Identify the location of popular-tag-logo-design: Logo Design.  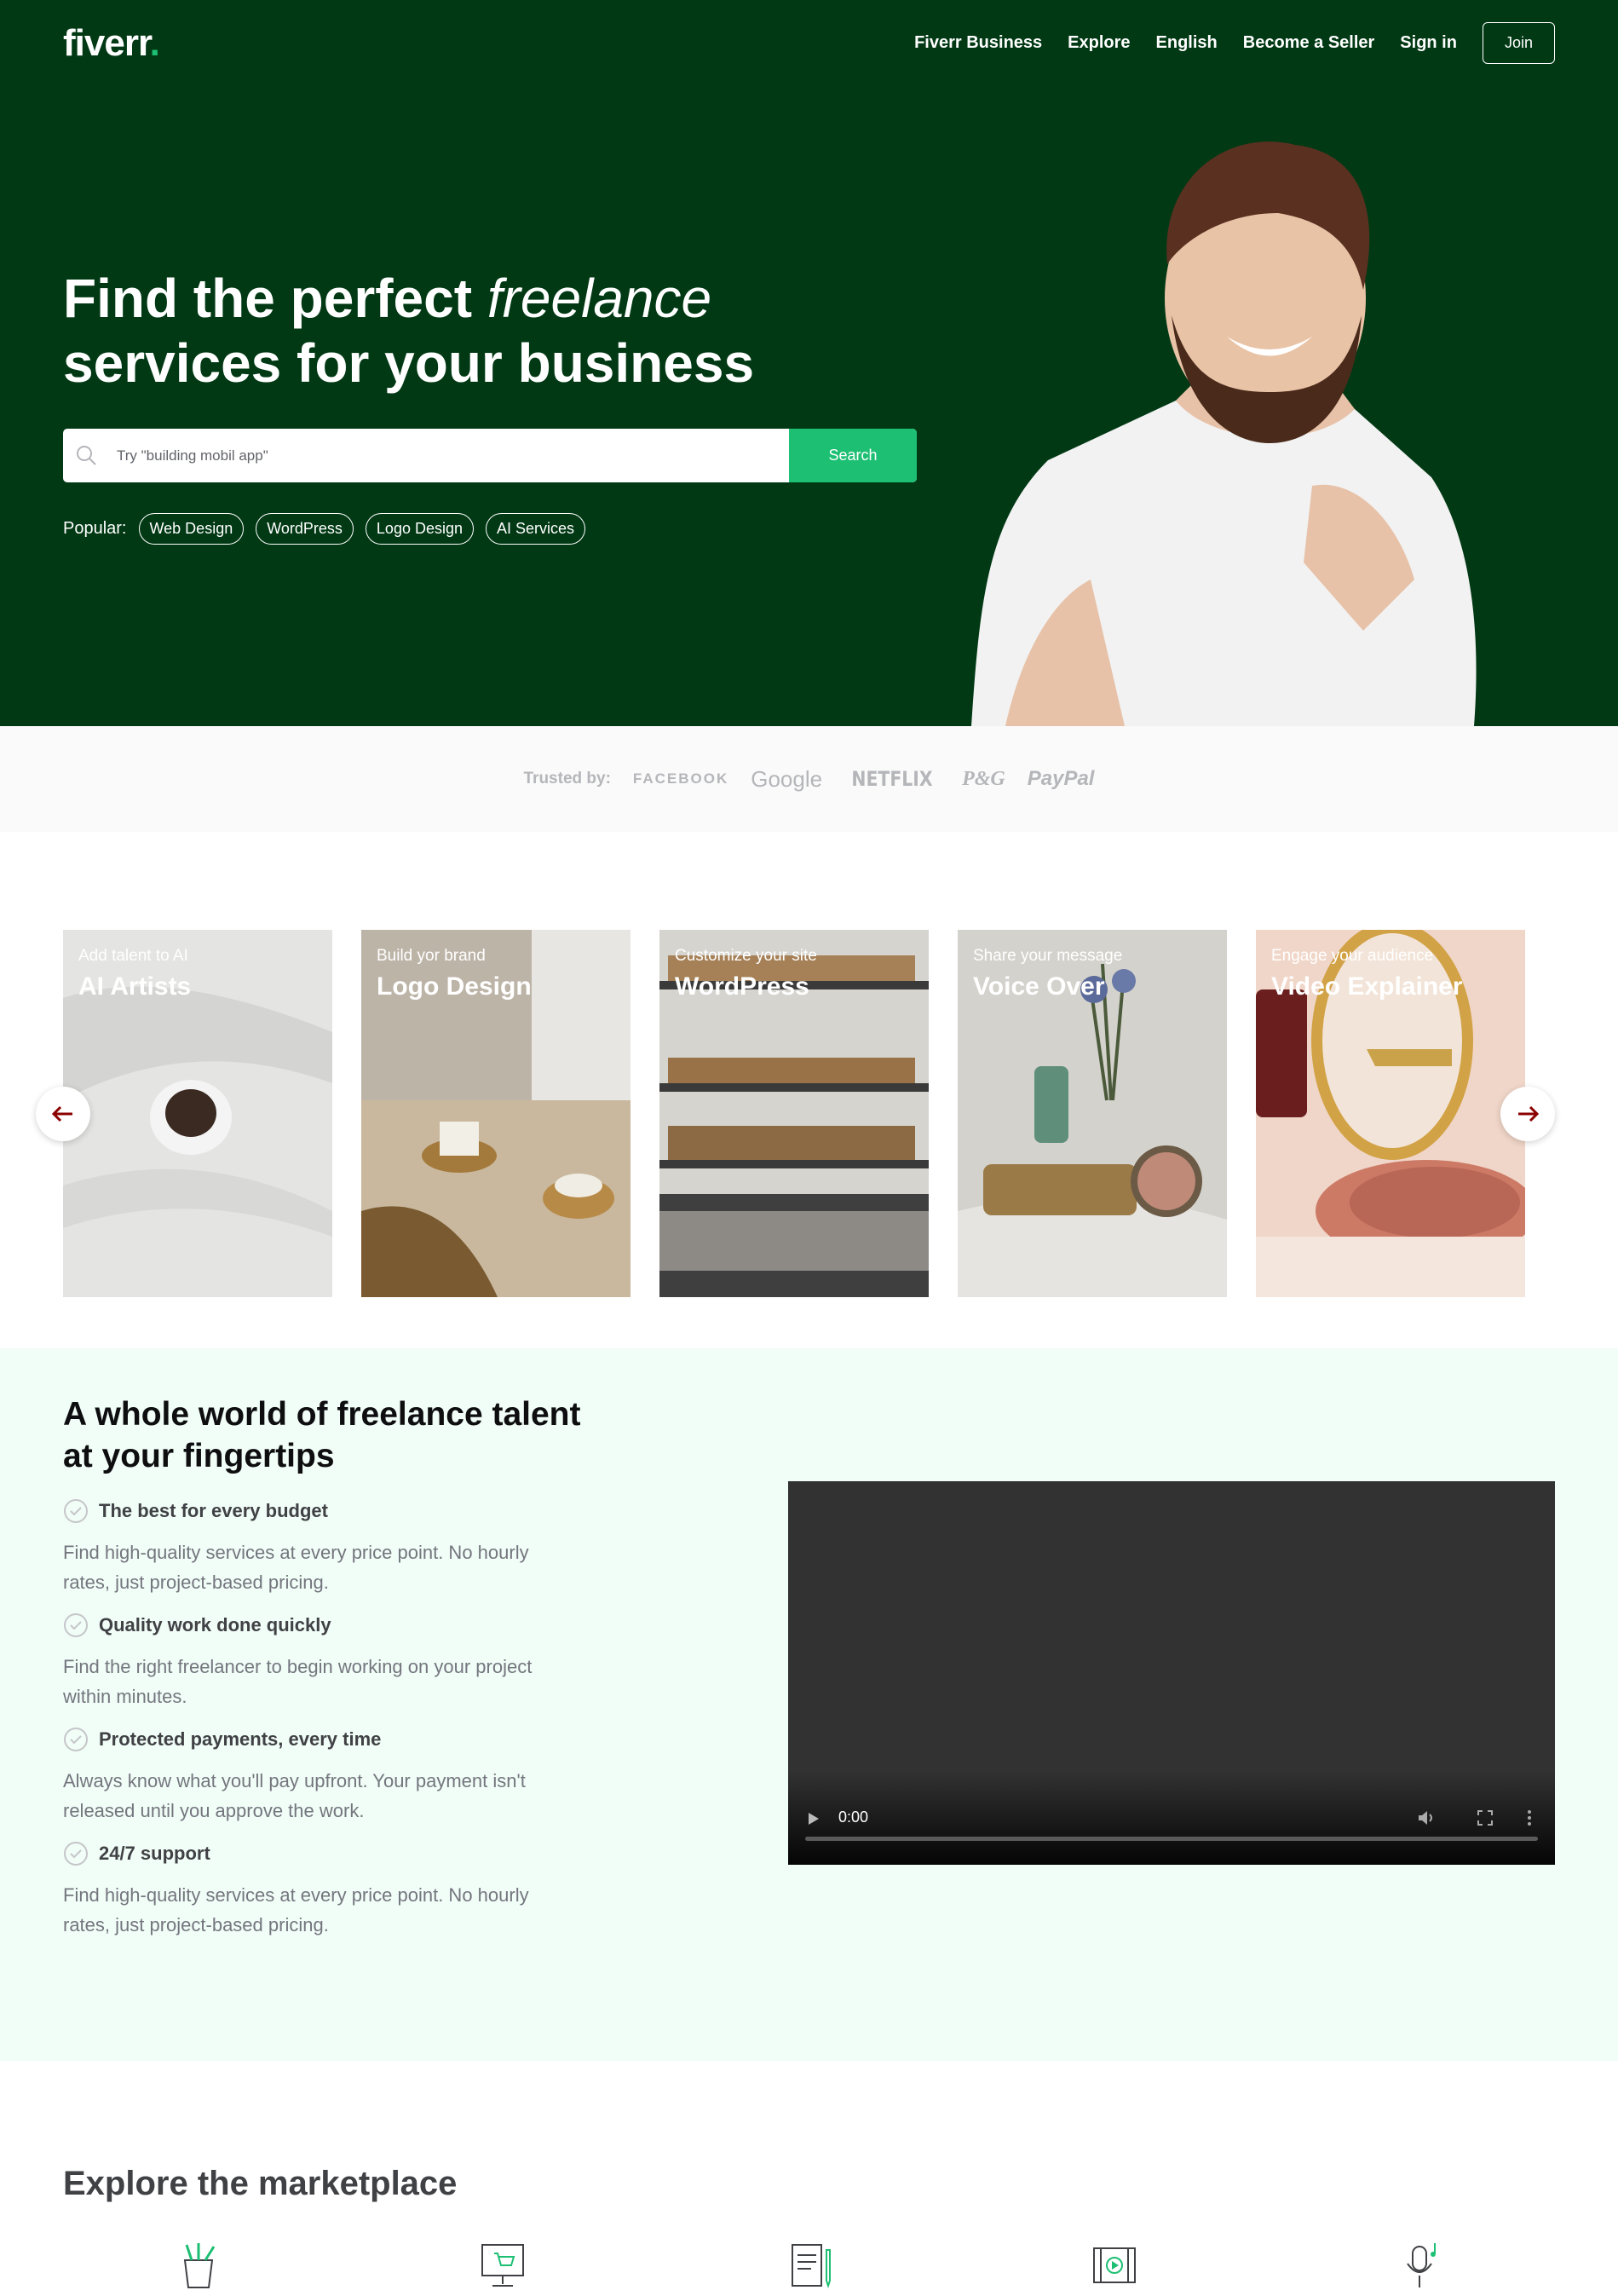
(419, 529).